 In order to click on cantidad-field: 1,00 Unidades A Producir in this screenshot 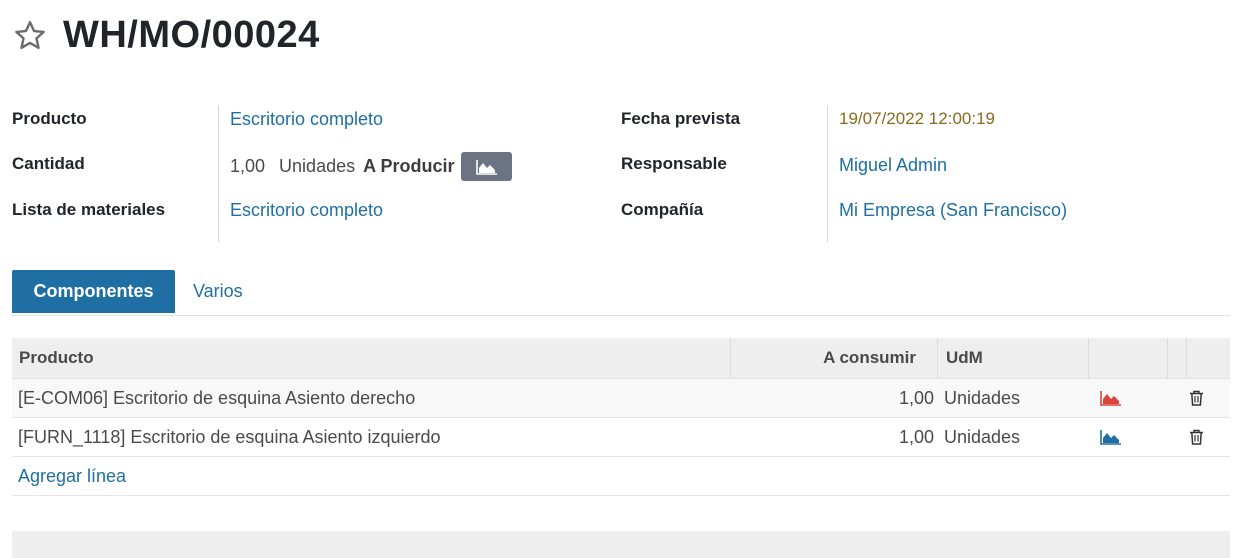, I will do `click(371, 166)`.